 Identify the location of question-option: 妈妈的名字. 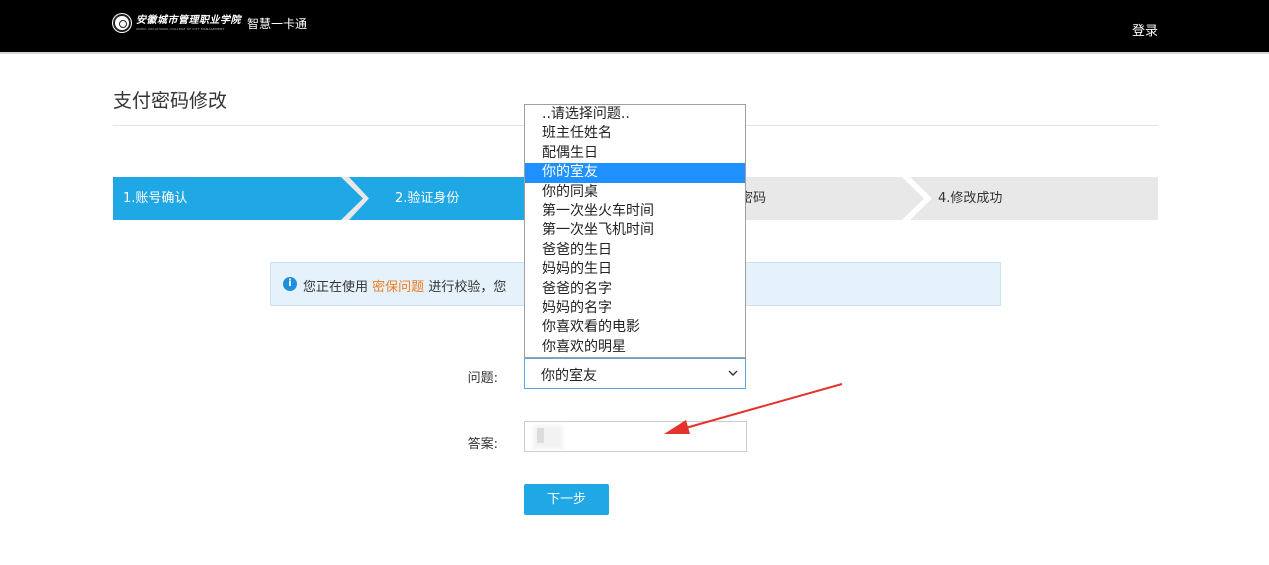
(635, 308).